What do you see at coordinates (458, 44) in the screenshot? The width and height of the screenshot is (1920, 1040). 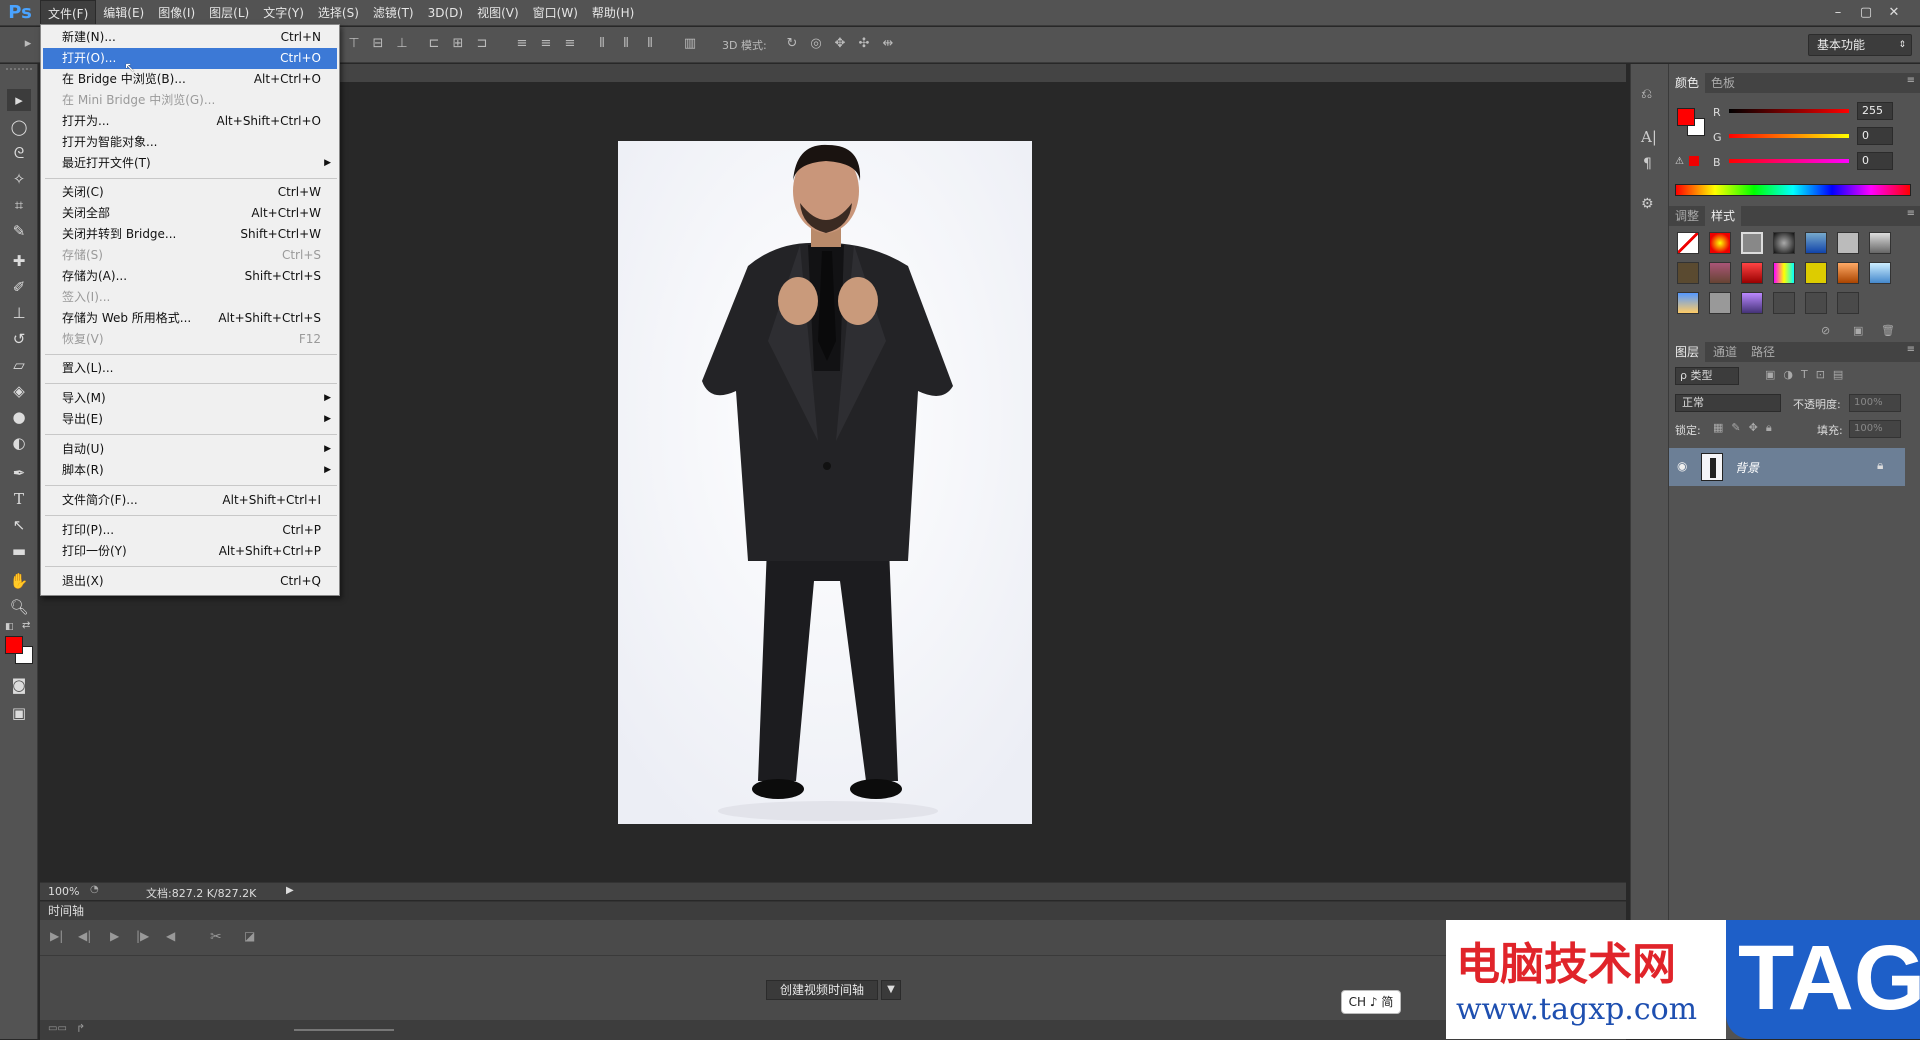 I see `align-hcenter-icon: ⊞` at bounding box center [458, 44].